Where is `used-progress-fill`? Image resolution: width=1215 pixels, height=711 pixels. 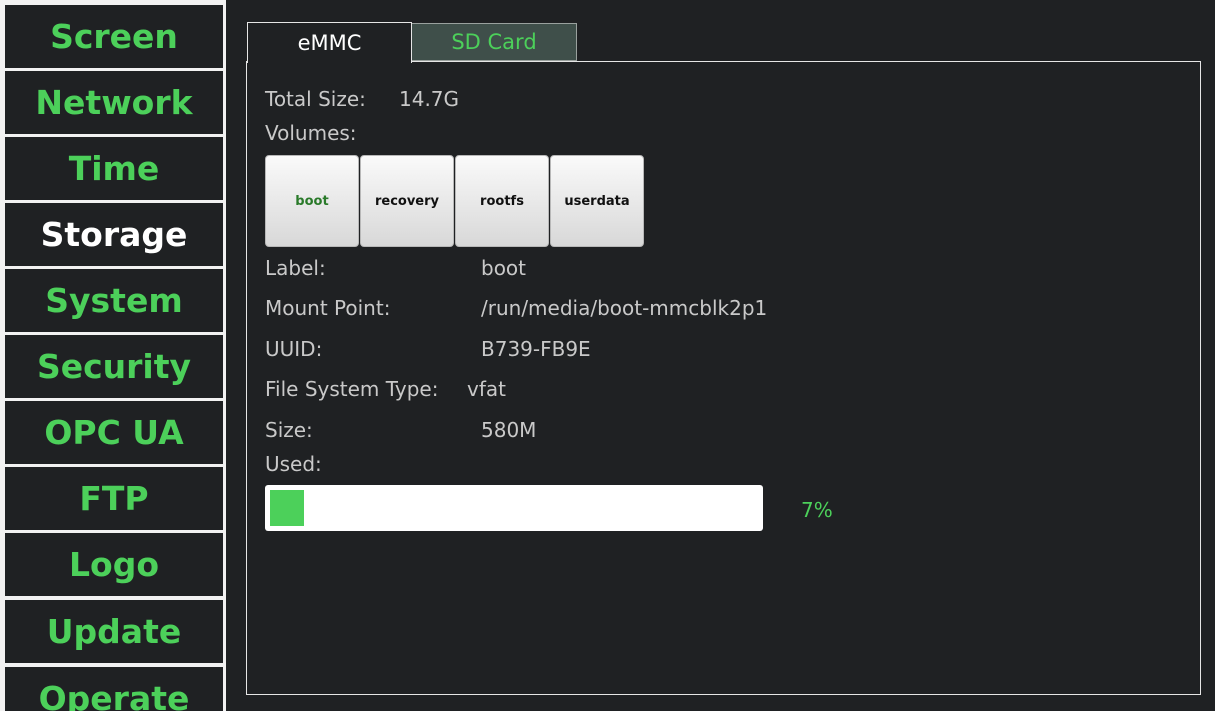
used-progress-fill is located at coordinates (287, 508).